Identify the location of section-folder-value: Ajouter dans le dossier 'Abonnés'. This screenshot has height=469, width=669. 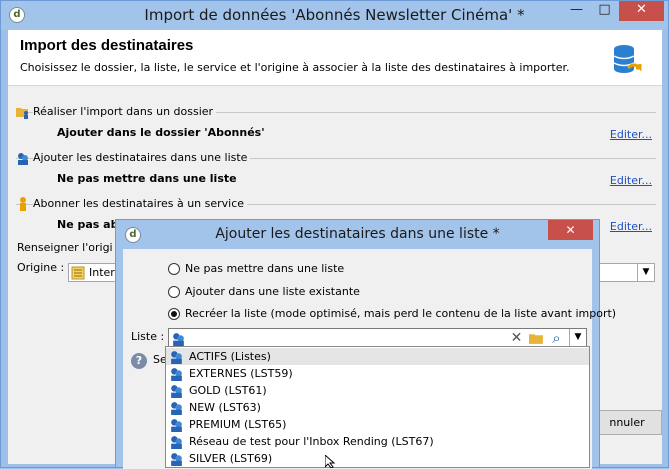
(161, 132).